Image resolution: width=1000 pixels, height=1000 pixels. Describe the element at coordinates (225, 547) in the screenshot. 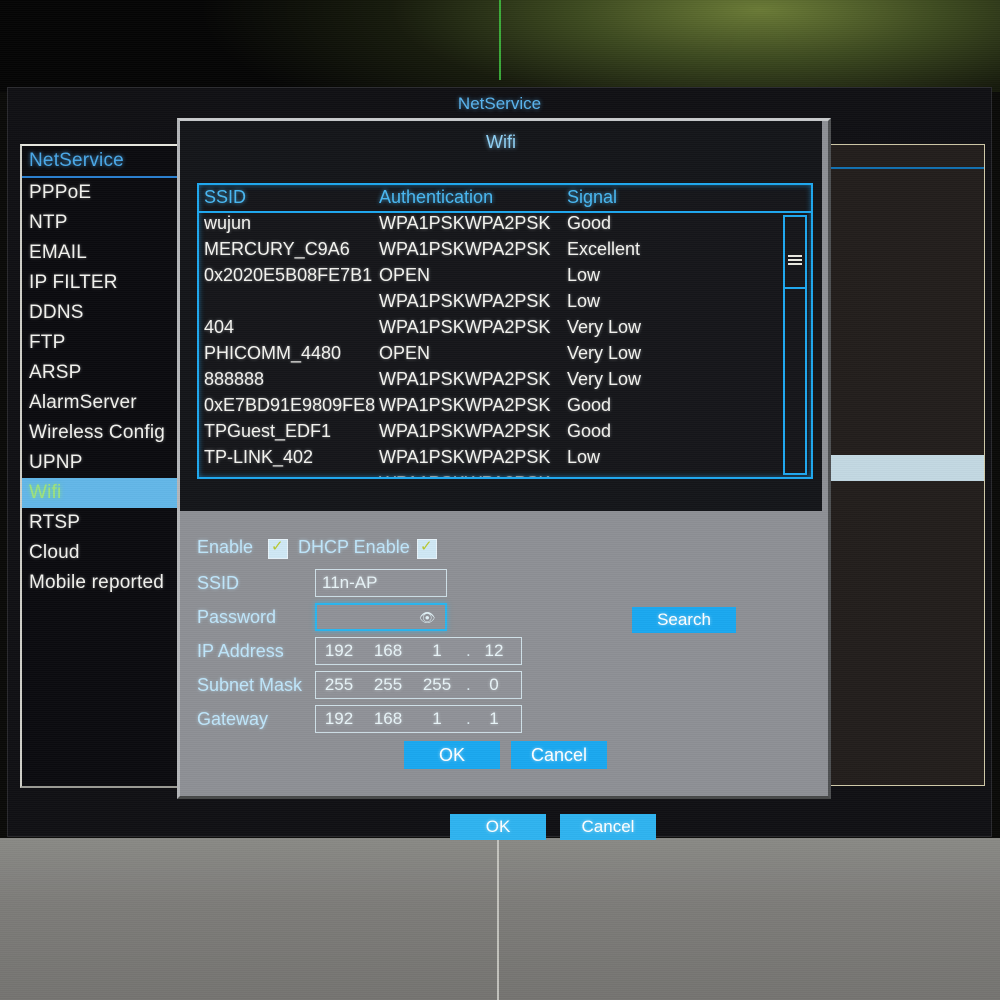

I see `enable-label: Enable` at that location.